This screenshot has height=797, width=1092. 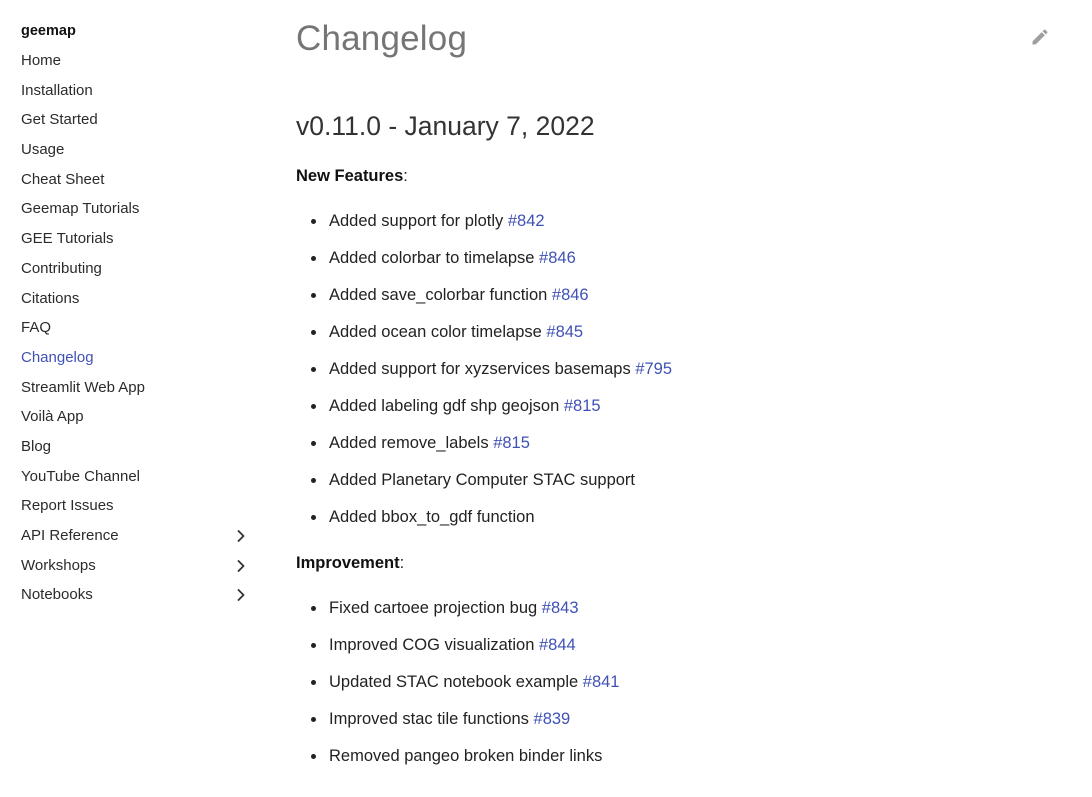 What do you see at coordinates (137, 358) in the screenshot?
I see `sidebar-item-changelog: Changelog` at bounding box center [137, 358].